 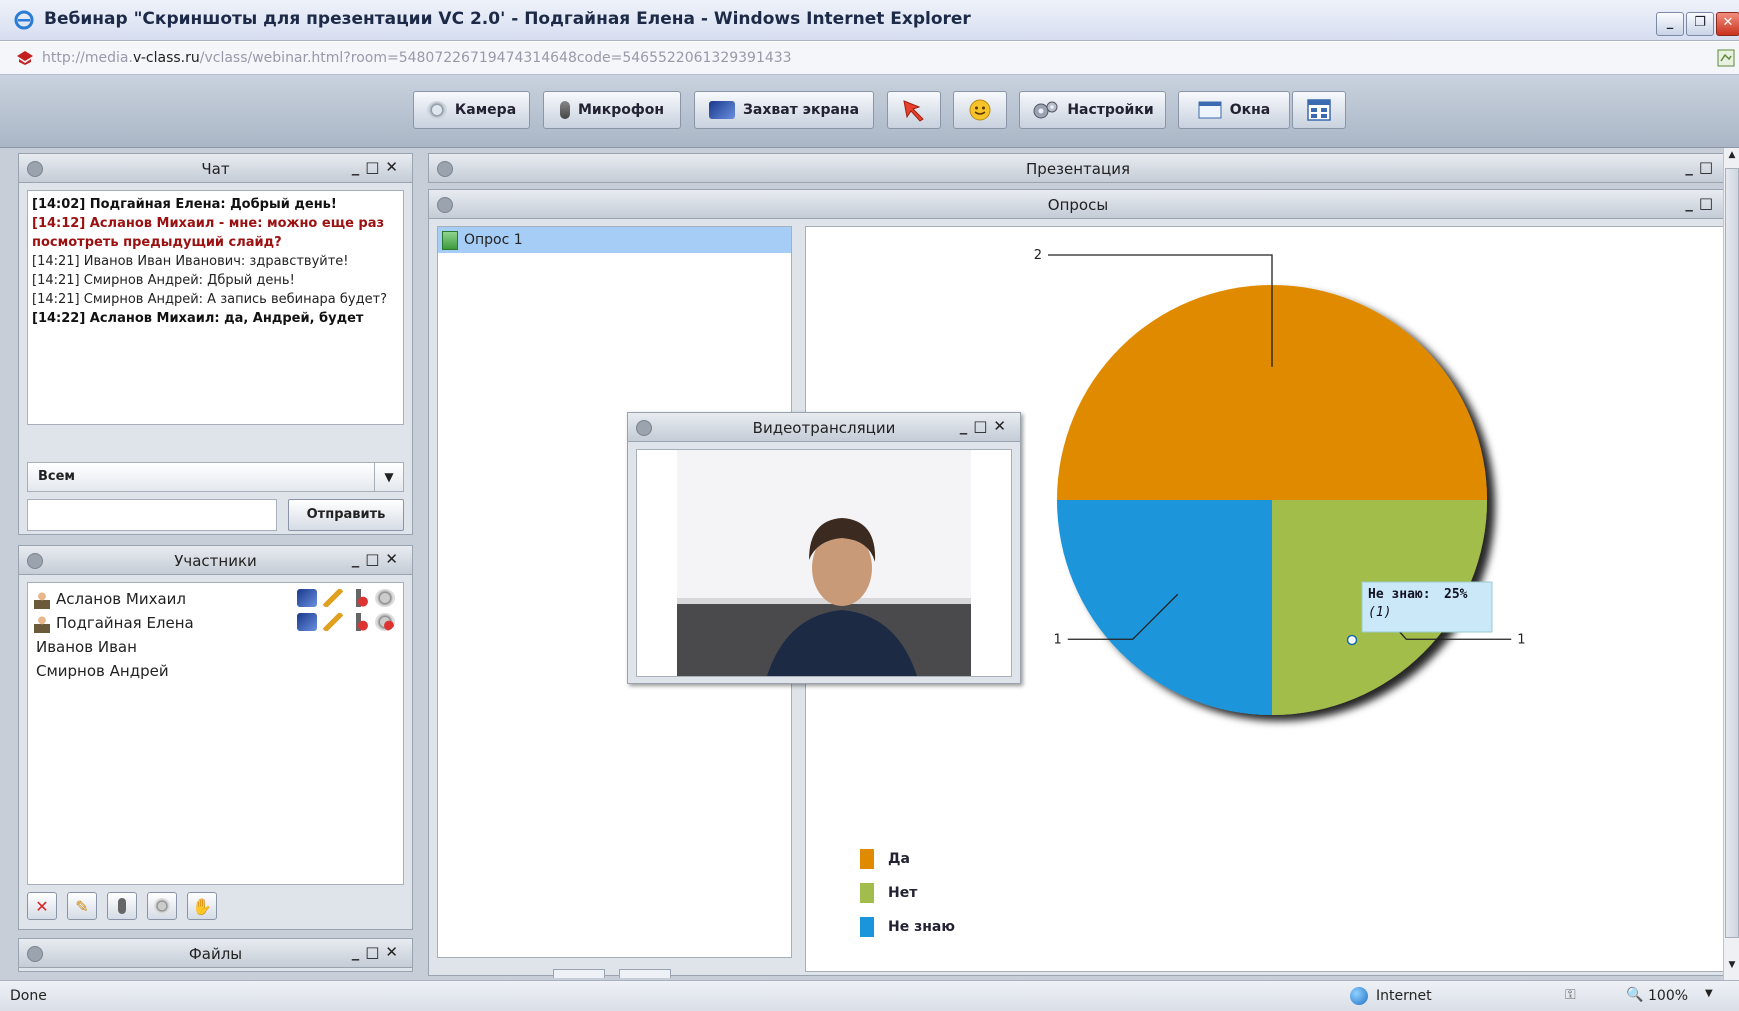 What do you see at coordinates (471, 110) in the screenshot?
I see `camera-button: Камера` at bounding box center [471, 110].